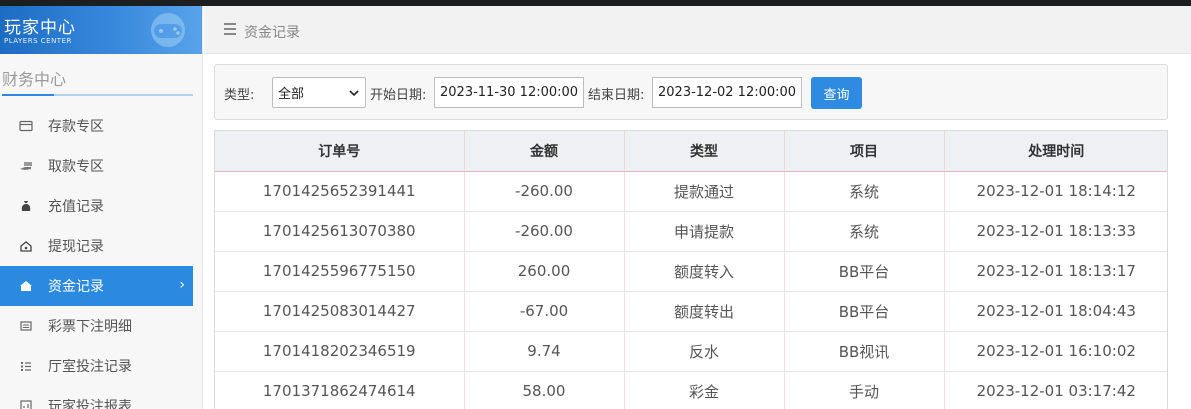 The image size is (1191, 409). What do you see at coordinates (28, 95) in the screenshot?
I see `section-underline-accent` at bounding box center [28, 95].